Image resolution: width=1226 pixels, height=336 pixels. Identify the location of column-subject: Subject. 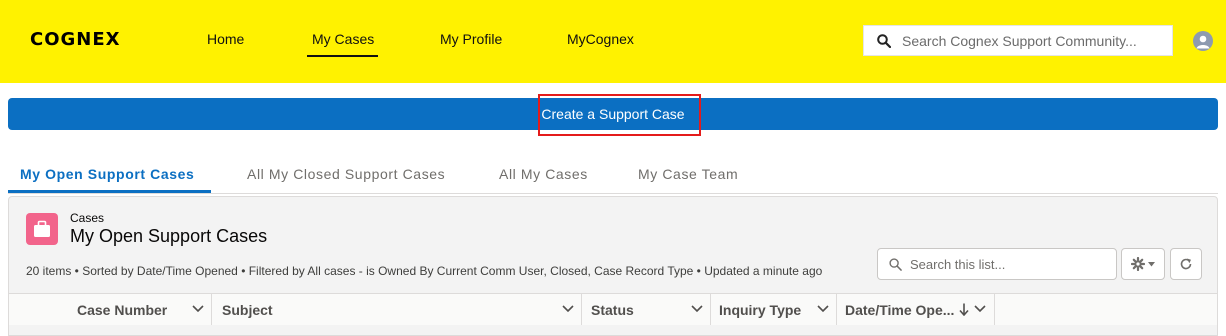
(397, 309).